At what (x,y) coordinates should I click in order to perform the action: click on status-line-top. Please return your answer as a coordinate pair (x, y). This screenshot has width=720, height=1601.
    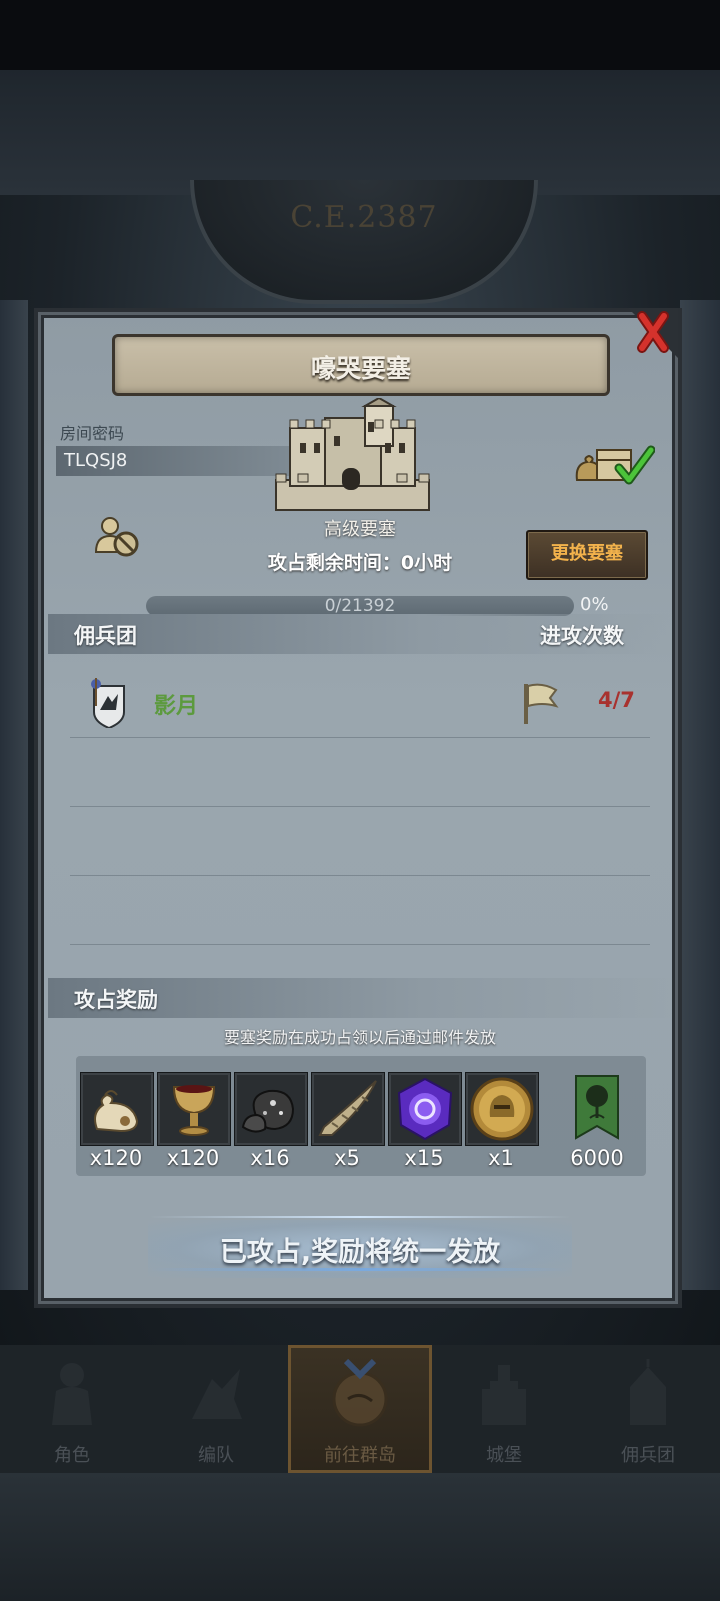
    Looking at the image, I should click on (360, 1217).